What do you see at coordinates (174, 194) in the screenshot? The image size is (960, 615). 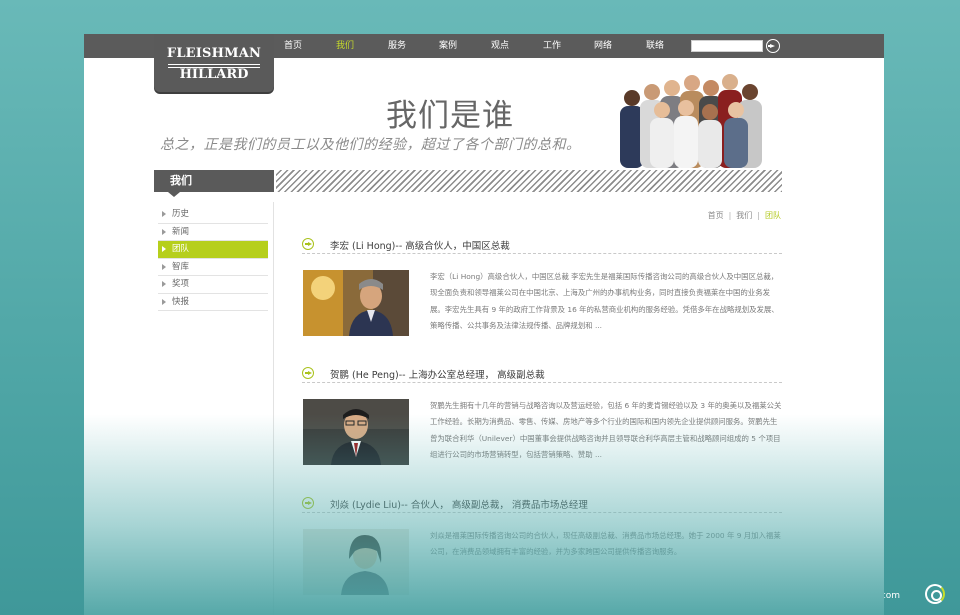 I see `section-tab-pointer` at bounding box center [174, 194].